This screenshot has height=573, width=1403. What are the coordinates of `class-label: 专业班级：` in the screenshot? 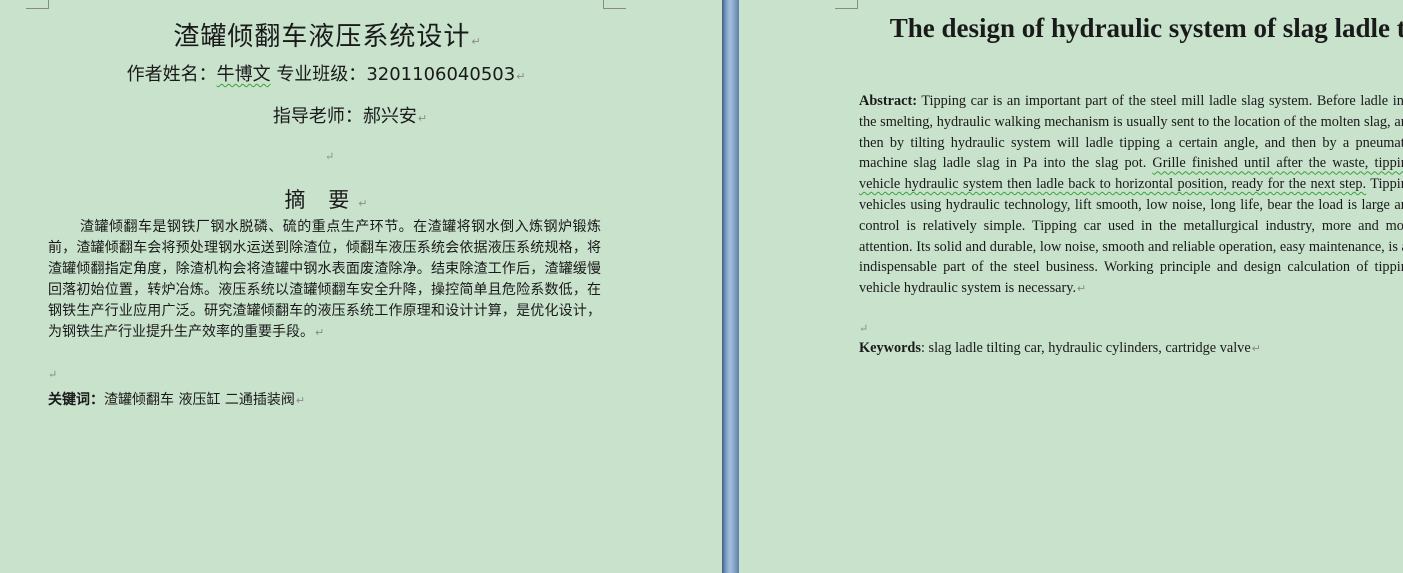 It's located at (321, 74).